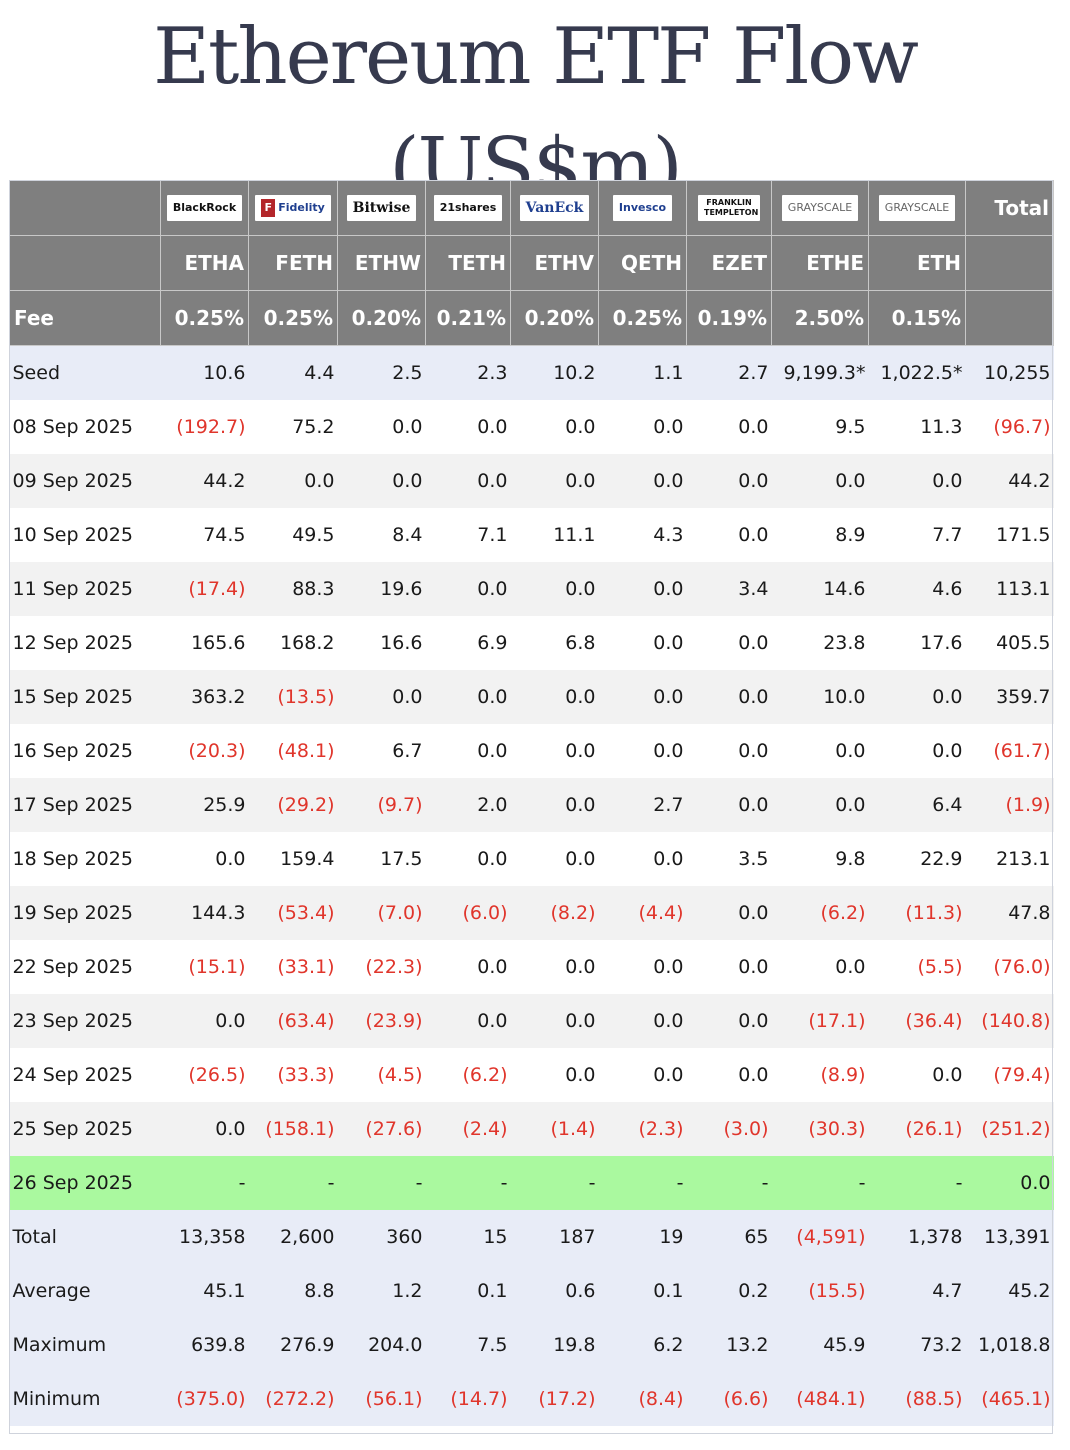  I want to click on flow-cell: (3.0), so click(729, 1129).